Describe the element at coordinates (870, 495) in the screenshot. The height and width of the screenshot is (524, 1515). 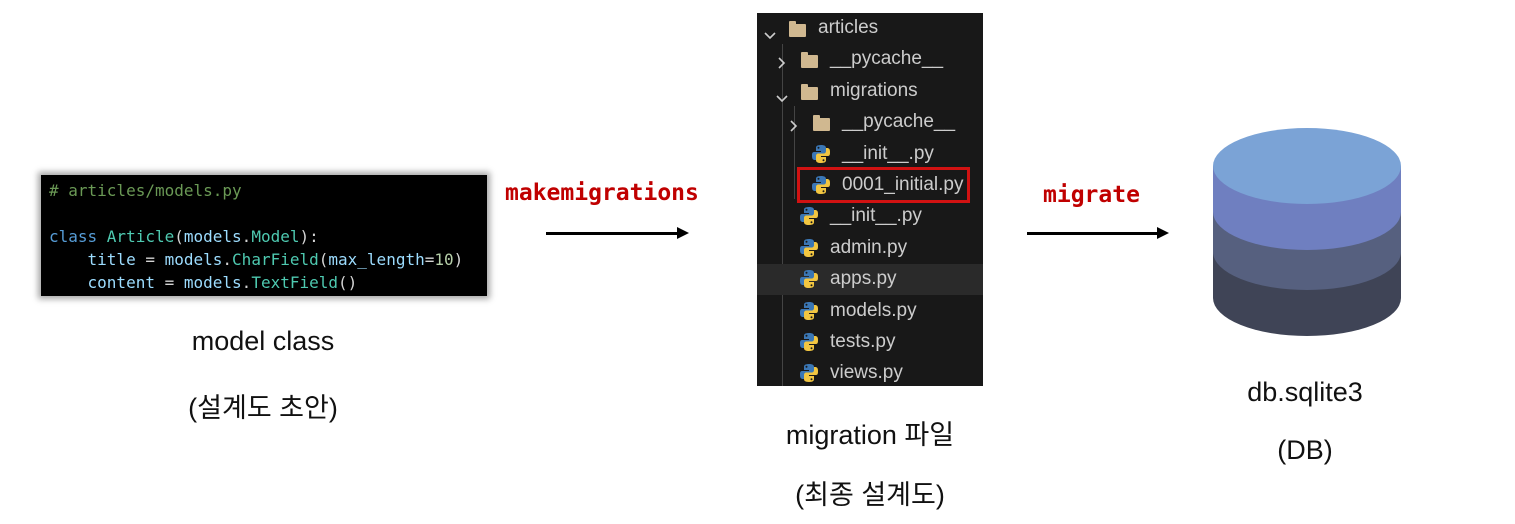
I see `migration-file-subcaption: (최종 설계도)` at that location.